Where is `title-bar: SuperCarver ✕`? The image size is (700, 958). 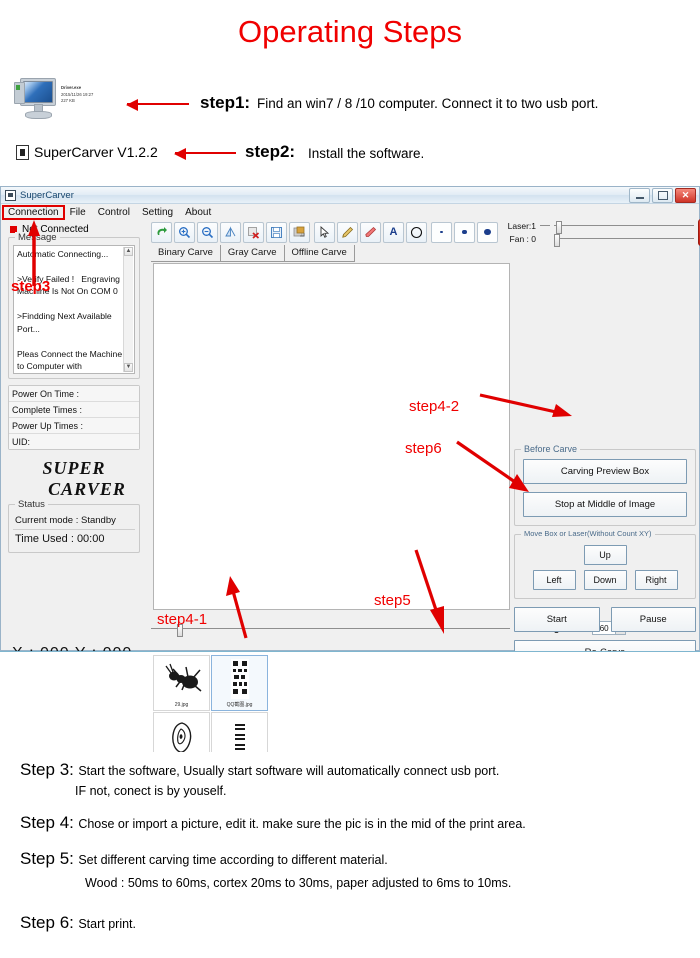
title-bar: SuperCarver ✕ is located at coordinates (350, 195).